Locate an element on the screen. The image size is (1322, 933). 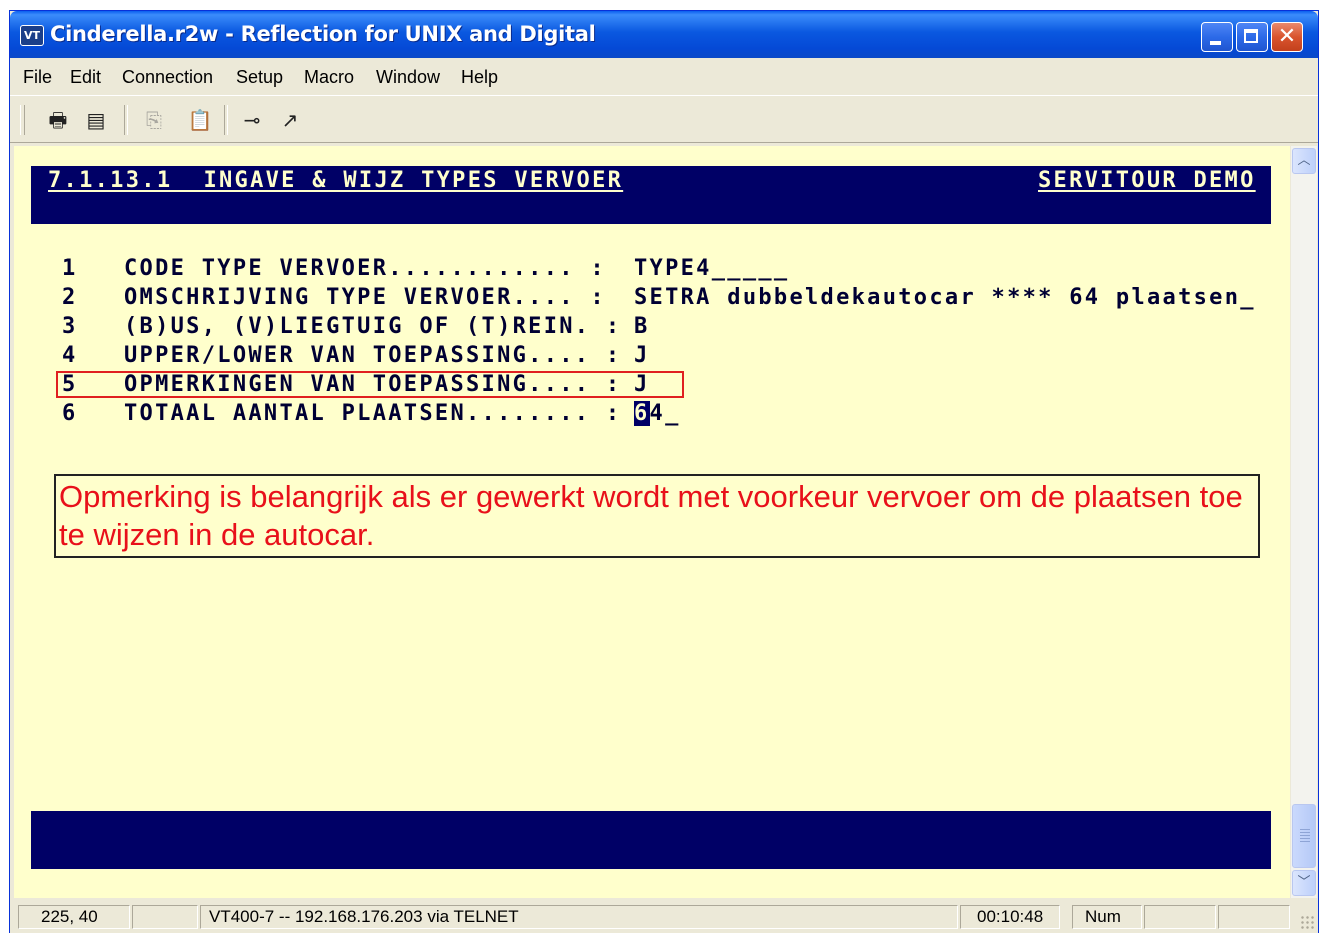
field-number: 1 is located at coordinates (70, 268).